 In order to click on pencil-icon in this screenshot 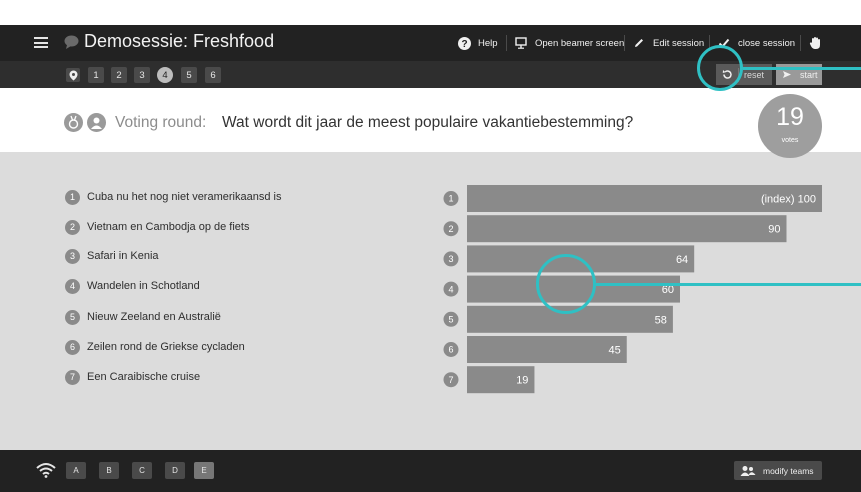, I will do `click(639, 43)`.